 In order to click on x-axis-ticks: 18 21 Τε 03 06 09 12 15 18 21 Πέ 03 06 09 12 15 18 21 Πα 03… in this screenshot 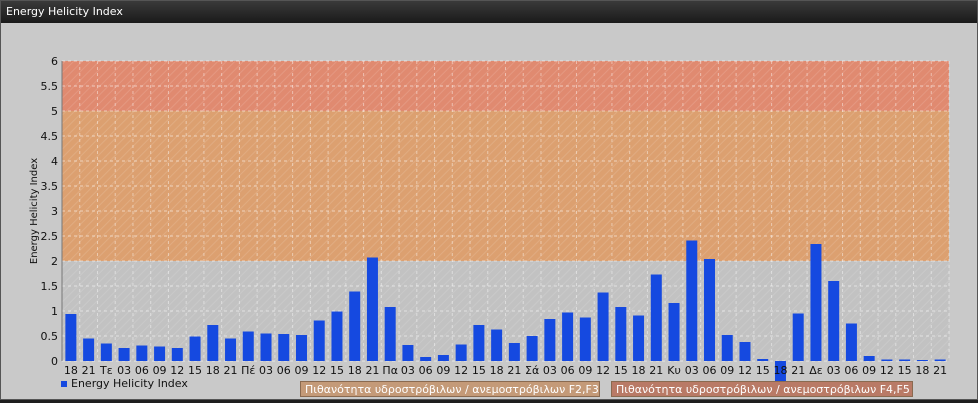, I will do `click(505, 370)`.